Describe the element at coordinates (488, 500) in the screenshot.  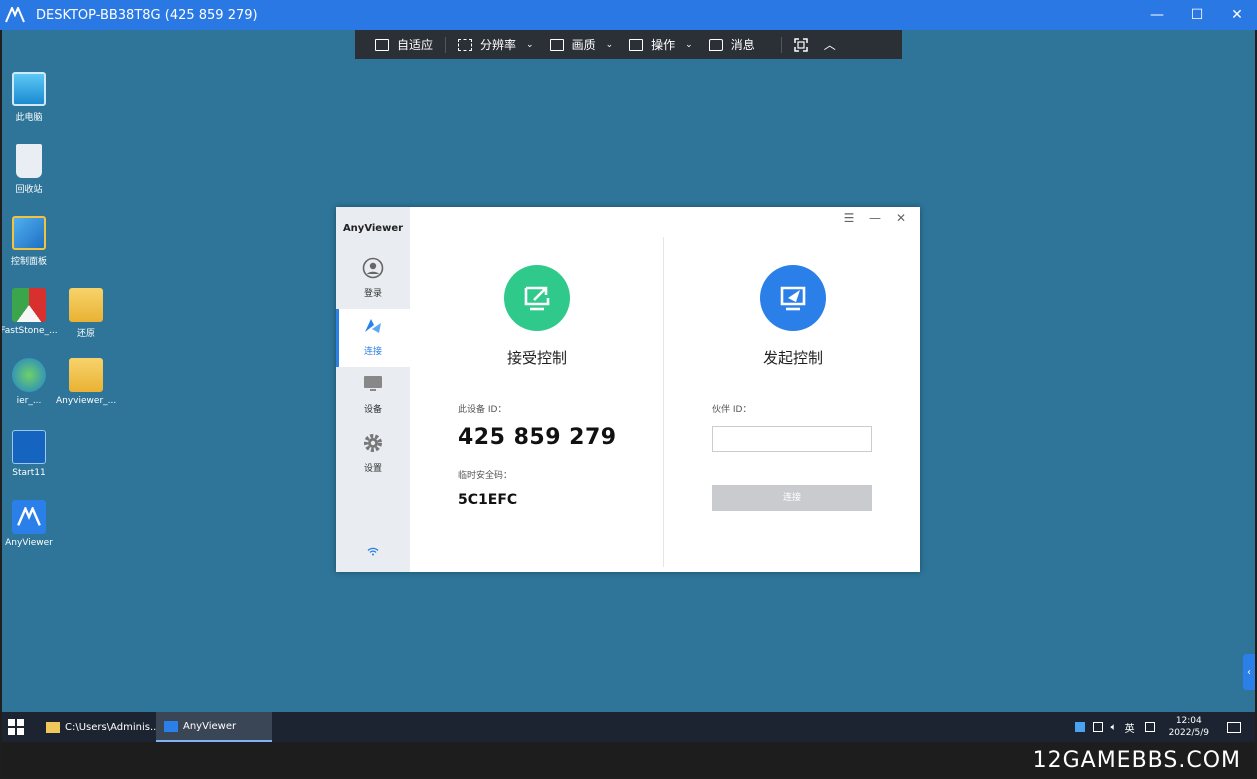
I see `temp-code: 5C1EFC` at that location.